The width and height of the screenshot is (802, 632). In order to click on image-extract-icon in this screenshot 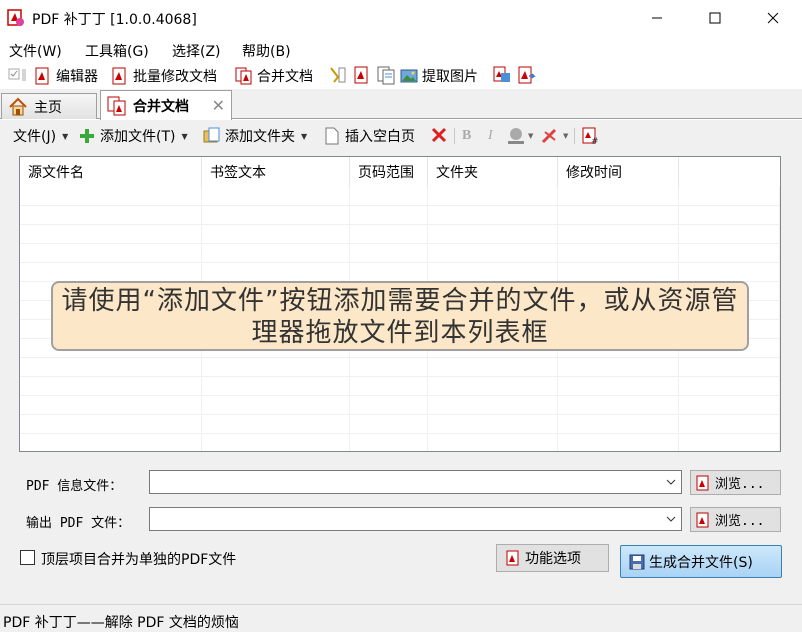, I will do `click(409, 75)`.